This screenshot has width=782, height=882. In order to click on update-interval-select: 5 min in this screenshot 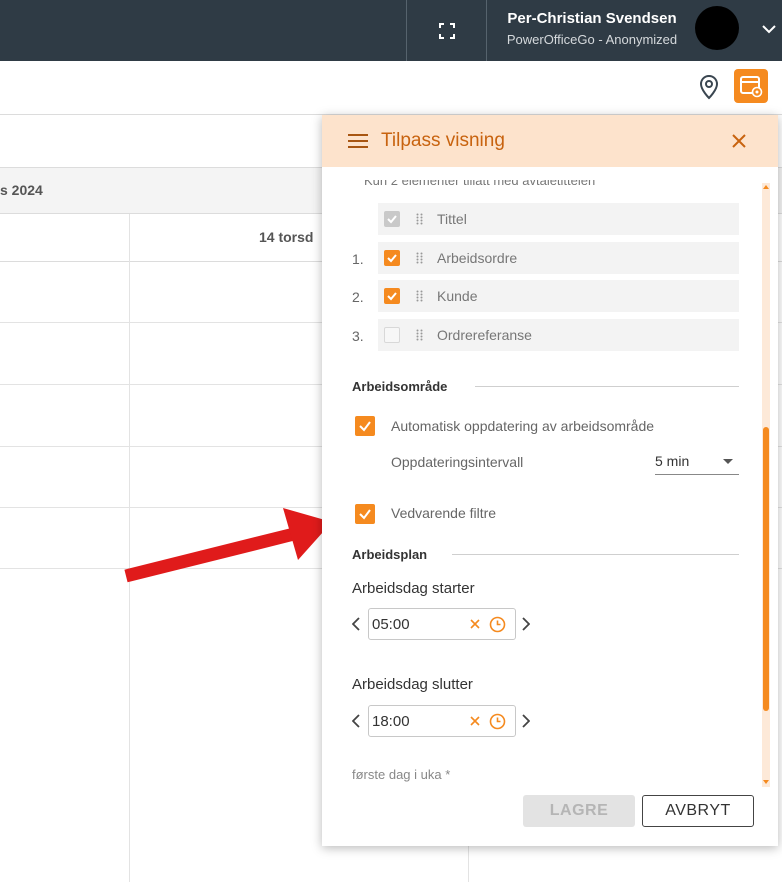, I will do `click(697, 461)`.